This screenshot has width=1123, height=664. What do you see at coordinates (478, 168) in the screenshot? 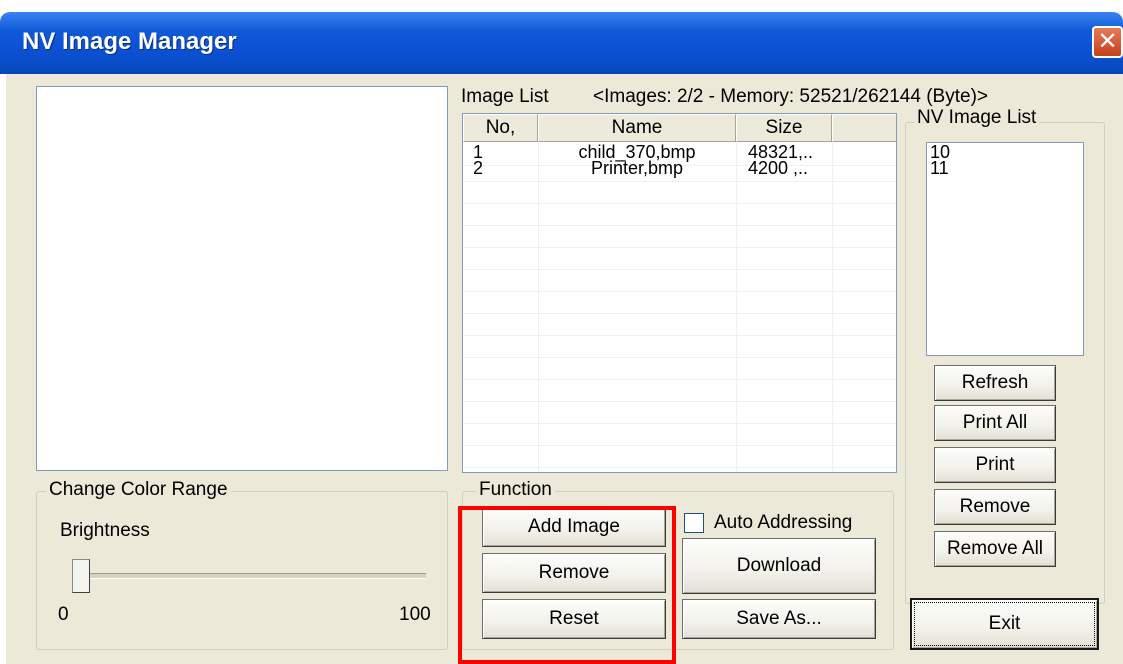
I see `row-no: 2` at bounding box center [478, 168].